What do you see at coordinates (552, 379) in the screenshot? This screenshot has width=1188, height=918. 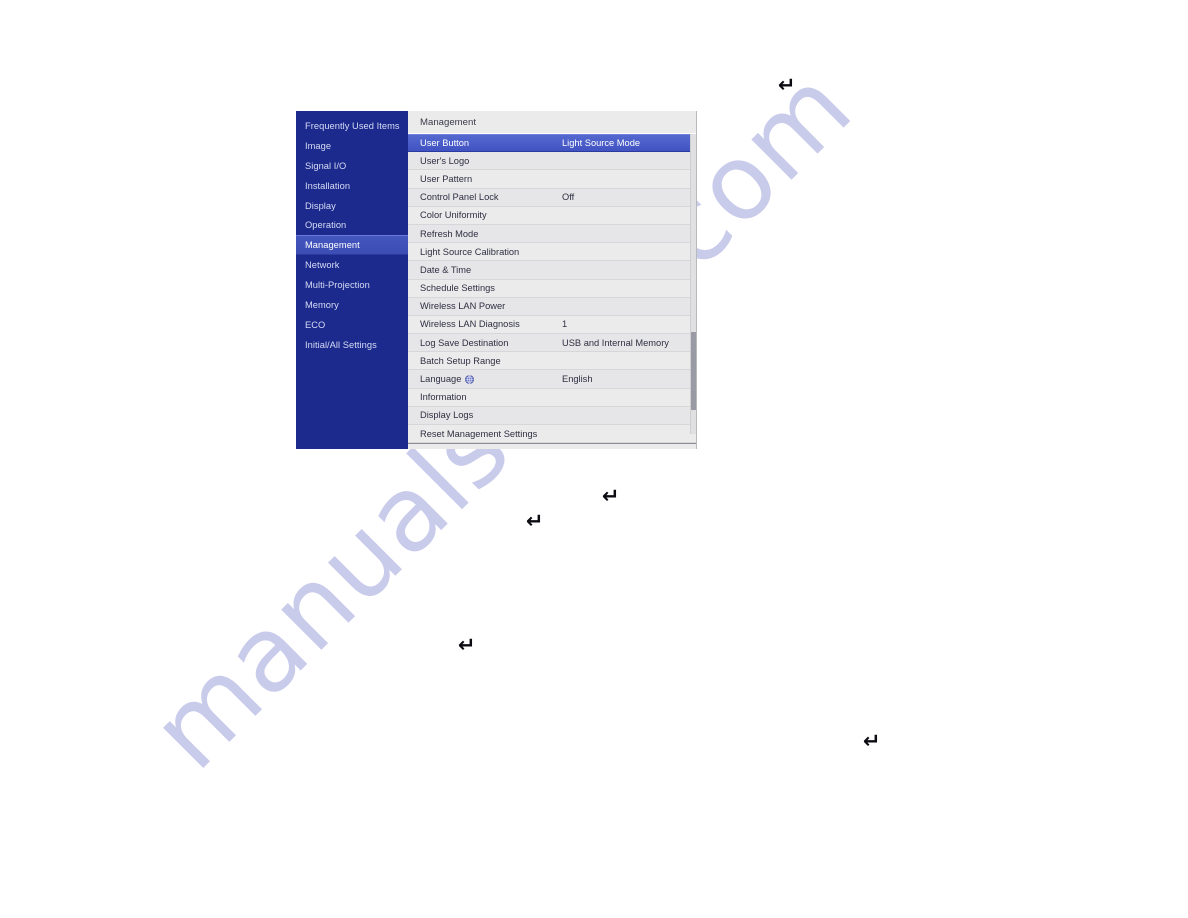 I see `osd-row-language: Language English` at bounding box center [552, 379].